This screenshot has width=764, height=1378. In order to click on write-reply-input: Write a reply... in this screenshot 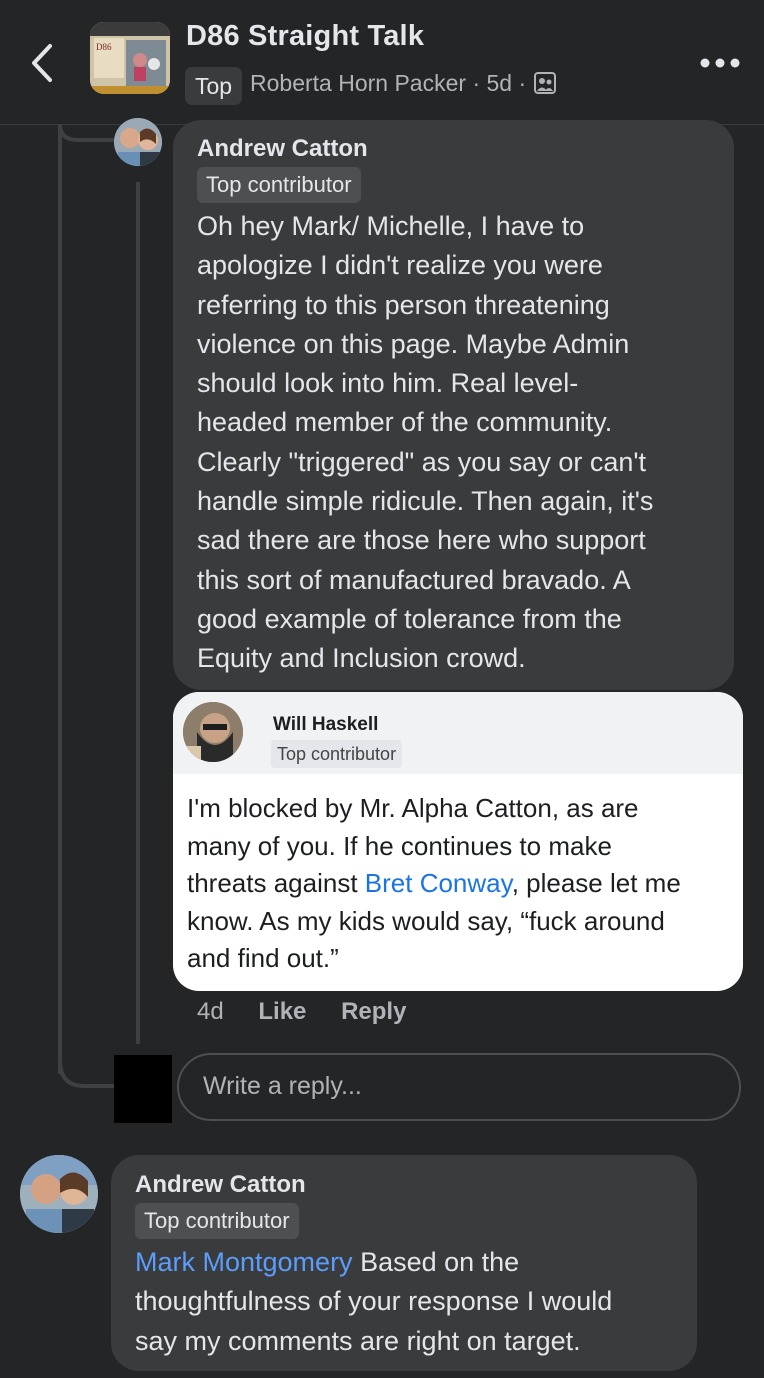, I will do `click(459, 1087)`.